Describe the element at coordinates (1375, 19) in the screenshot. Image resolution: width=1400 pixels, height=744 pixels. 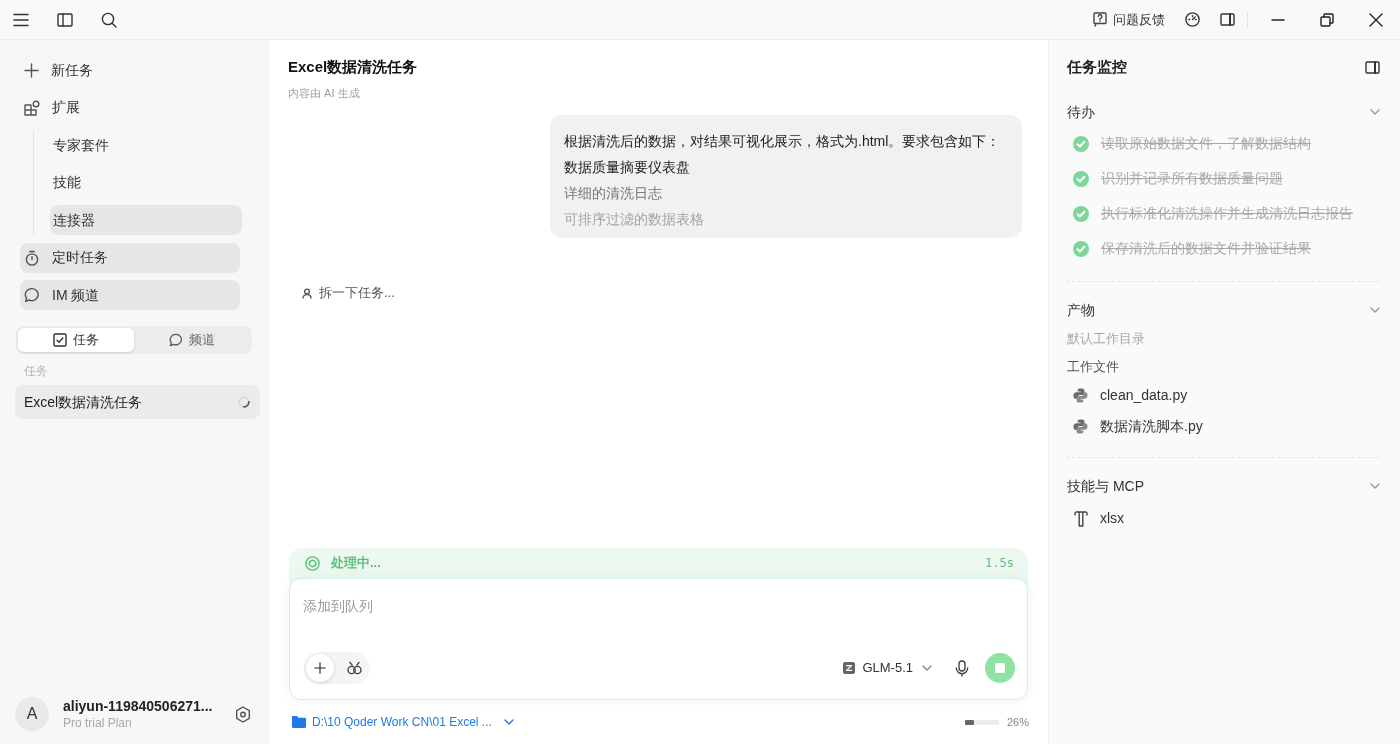
I see `close-icon` at that location.